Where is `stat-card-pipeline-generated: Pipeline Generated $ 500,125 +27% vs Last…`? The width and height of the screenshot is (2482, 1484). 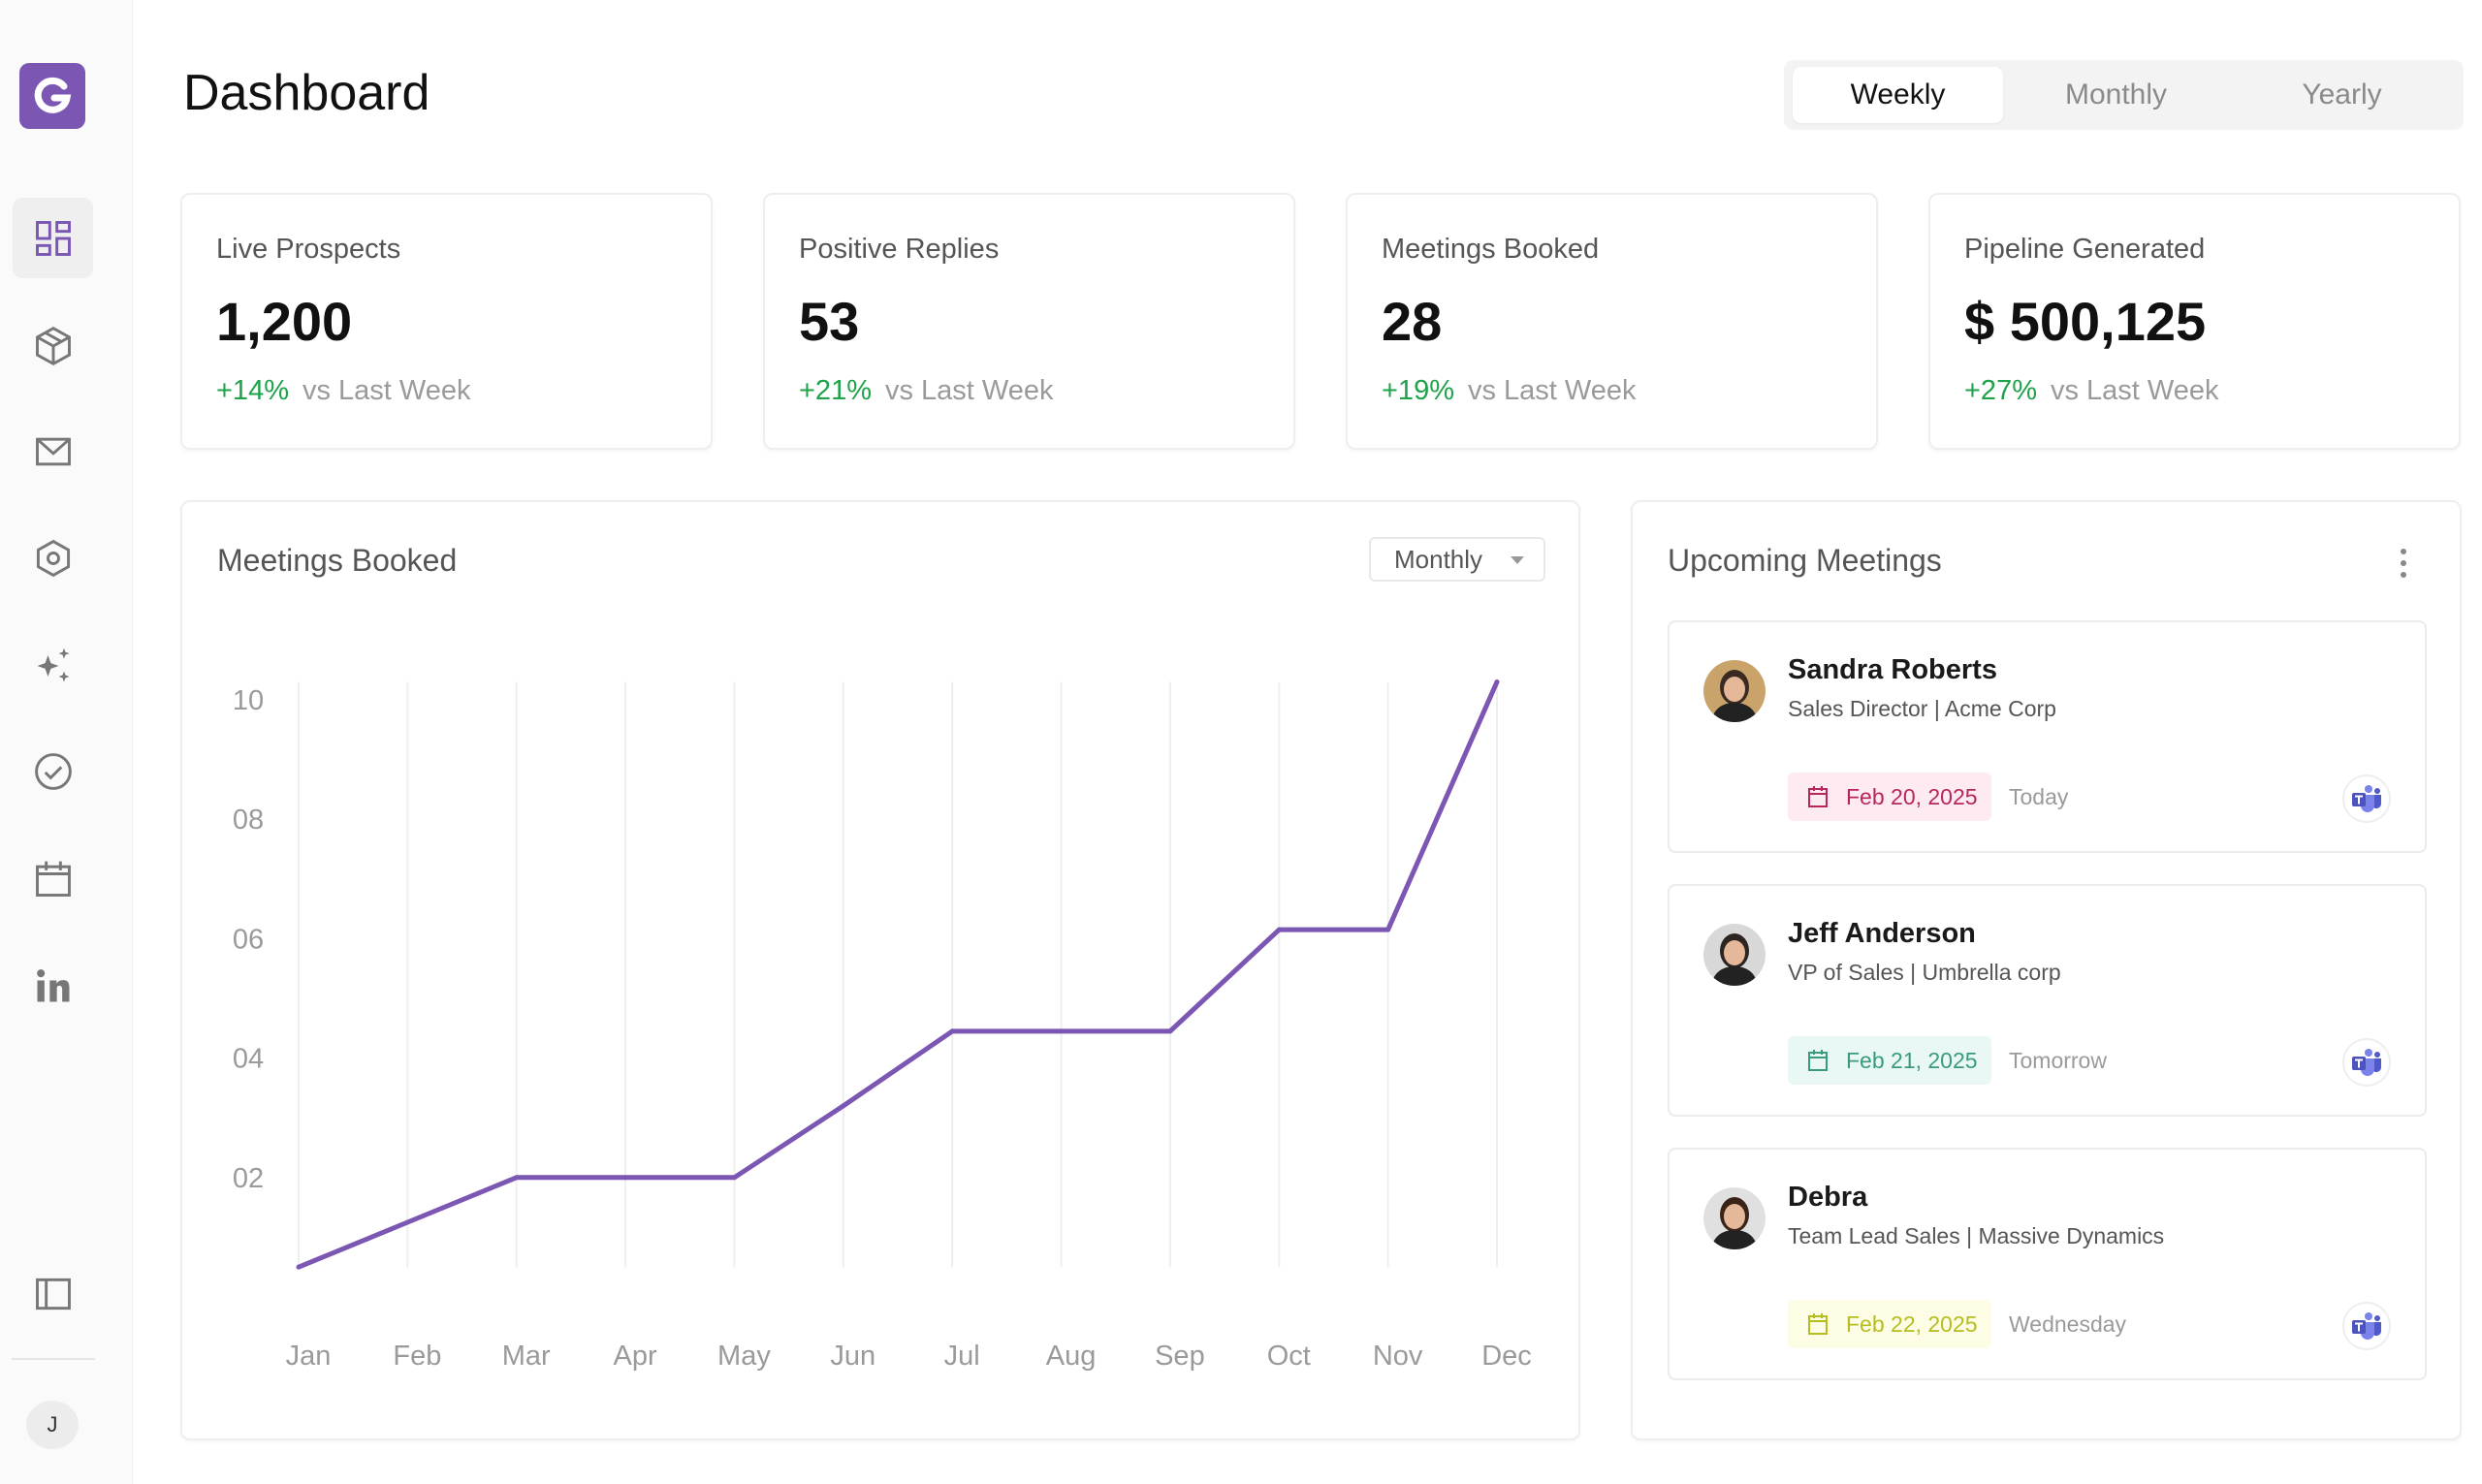
stat-card-pipeline-generated: Pipeline Generated $ 500,125 +27% vs Last… is located at coordinates (2194, 321).